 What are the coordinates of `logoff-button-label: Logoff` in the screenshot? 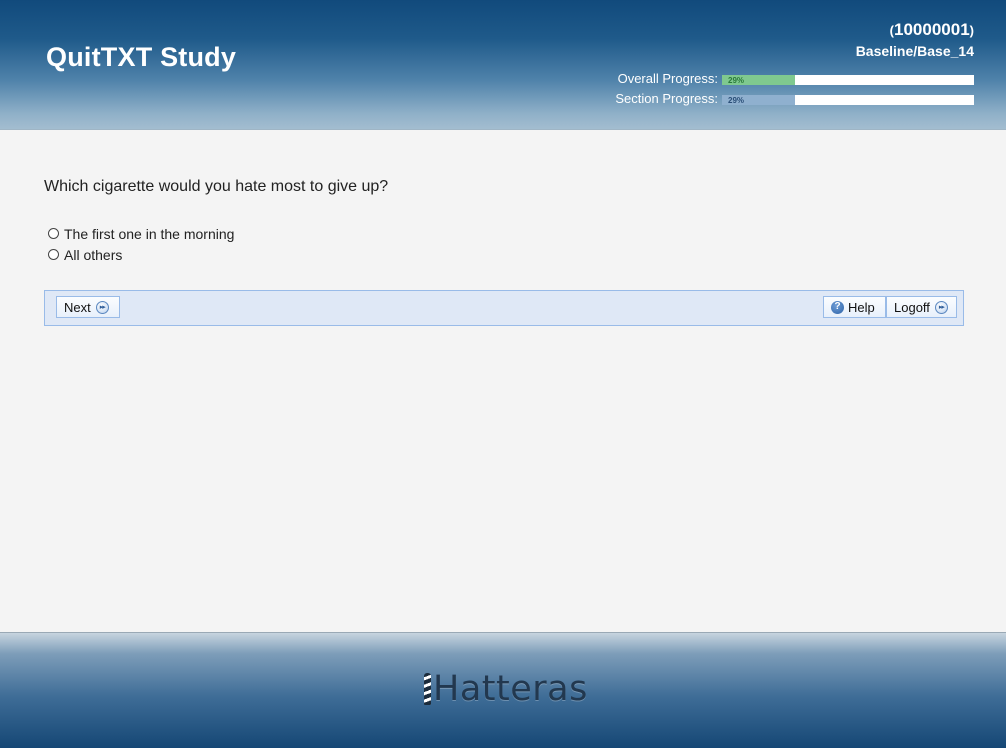 It's located at (912, 307).